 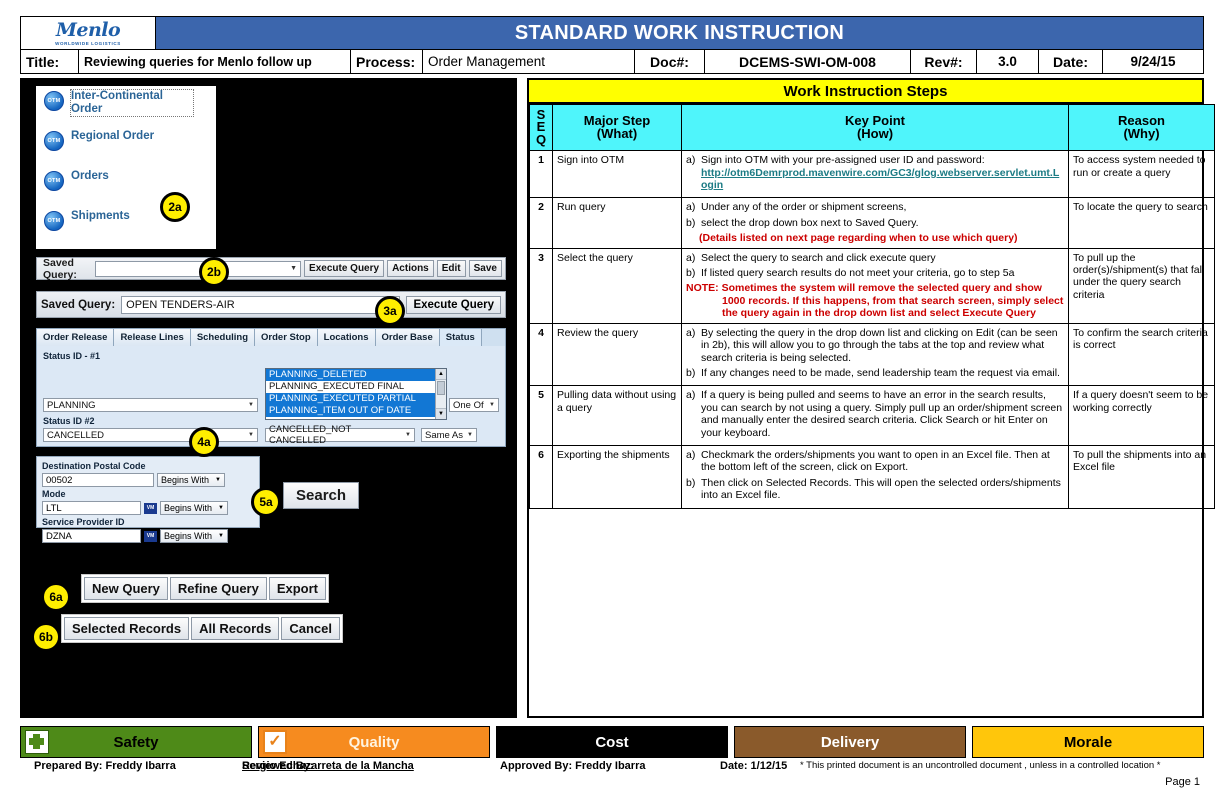 What do you see at coordinates (37, 742) in the screenshot?
I see `first-aid-cross-icon` at bounding box center [37, 742].